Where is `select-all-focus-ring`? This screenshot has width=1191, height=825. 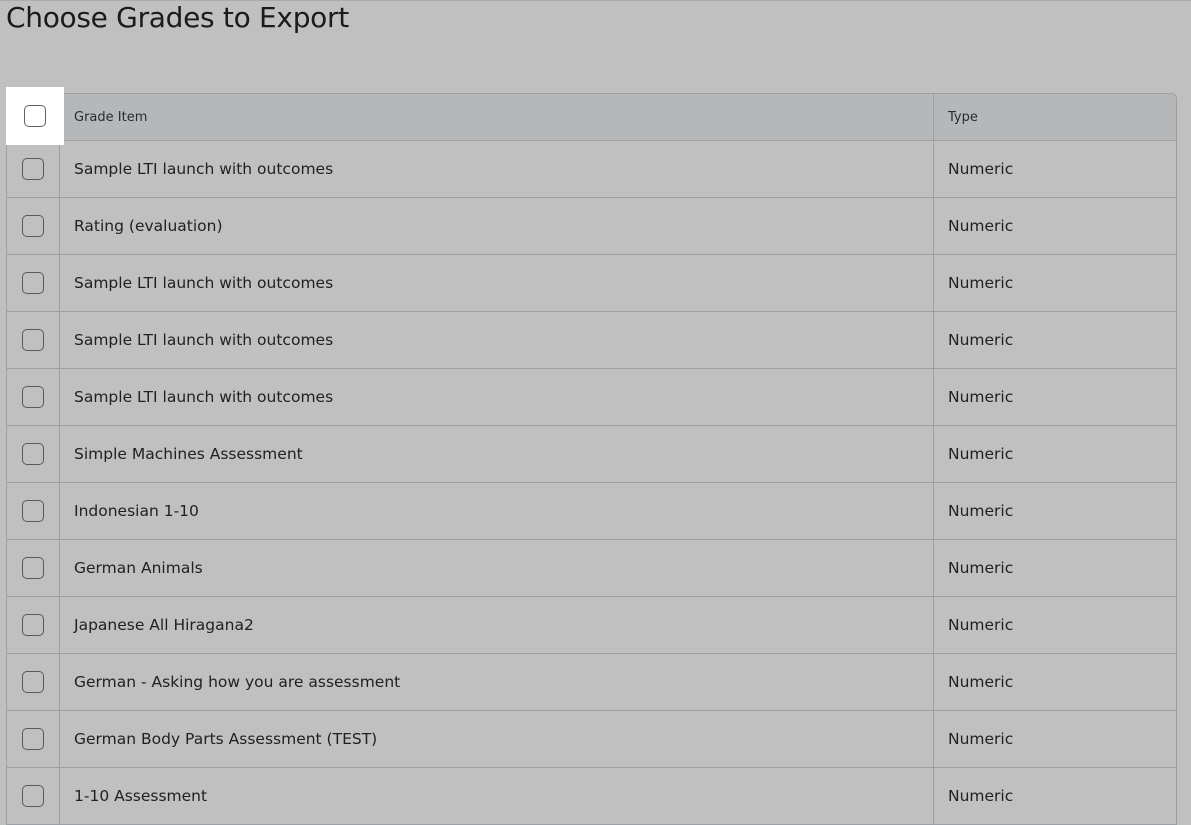 select-all-focus-ring is located at coordinates (35, 116).